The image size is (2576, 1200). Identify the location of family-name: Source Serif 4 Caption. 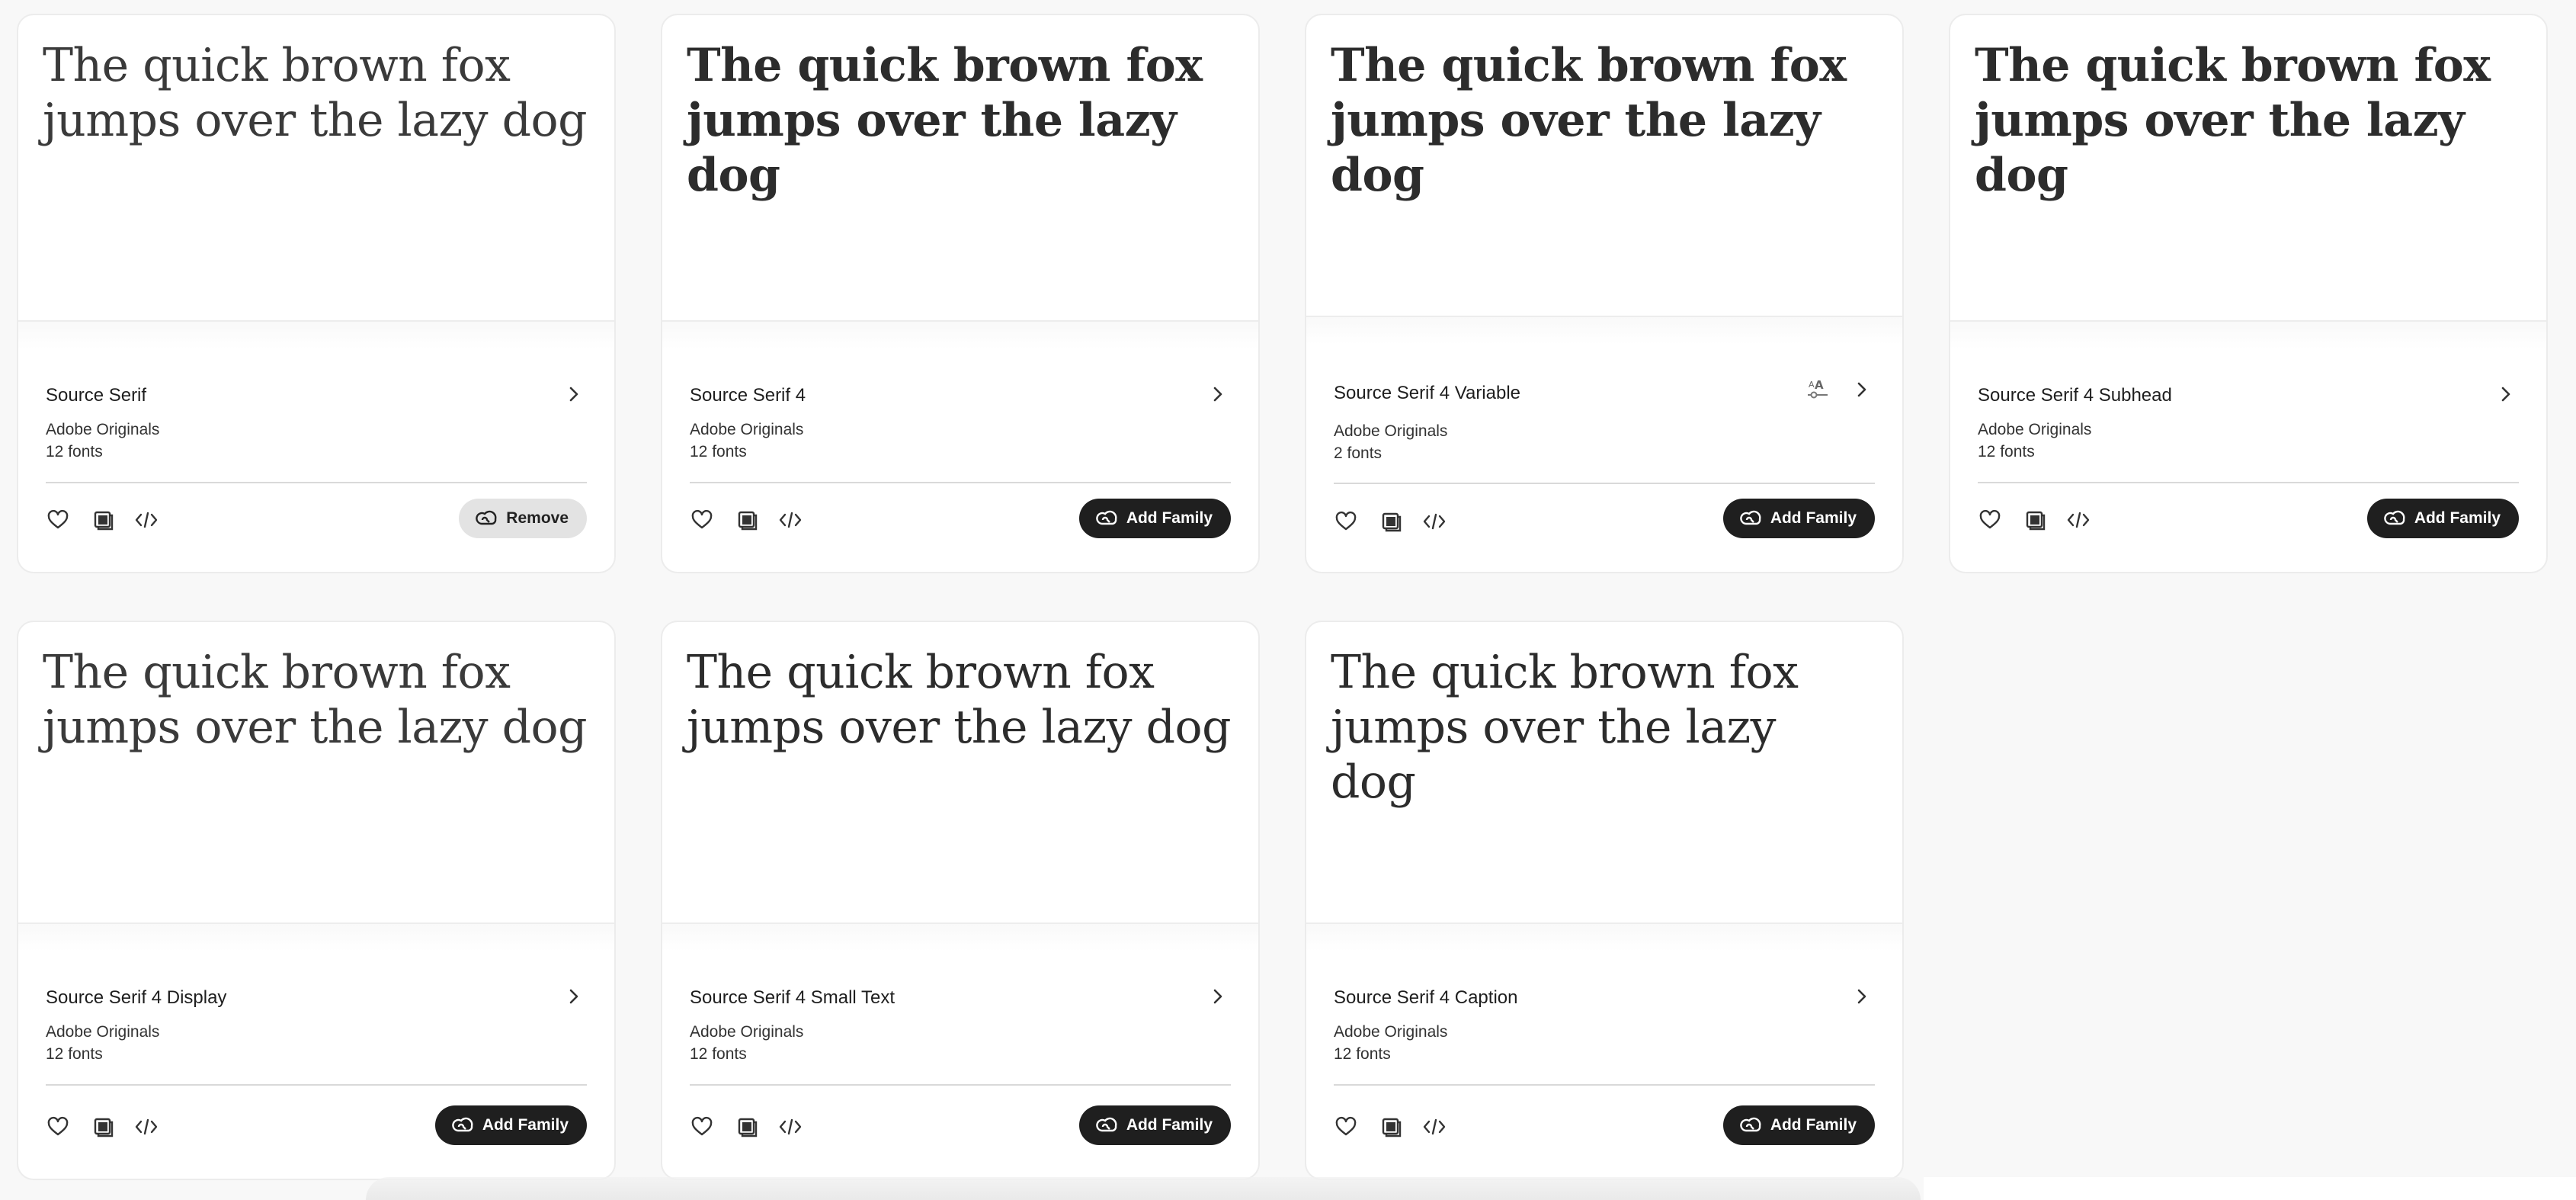
(1425, 998).